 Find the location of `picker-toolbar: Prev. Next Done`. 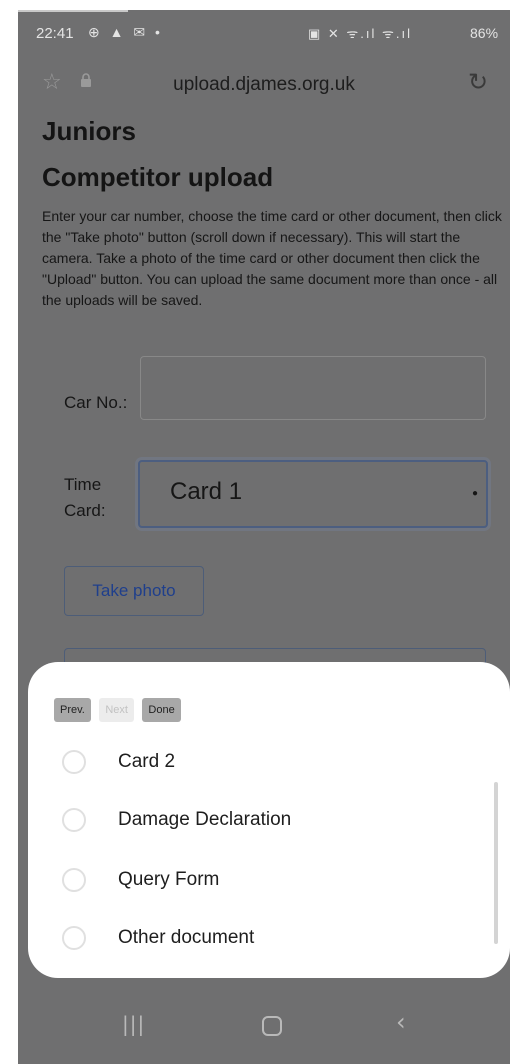

picker-toolbar: Prev. Next Done is located at coordinates (119, 710).